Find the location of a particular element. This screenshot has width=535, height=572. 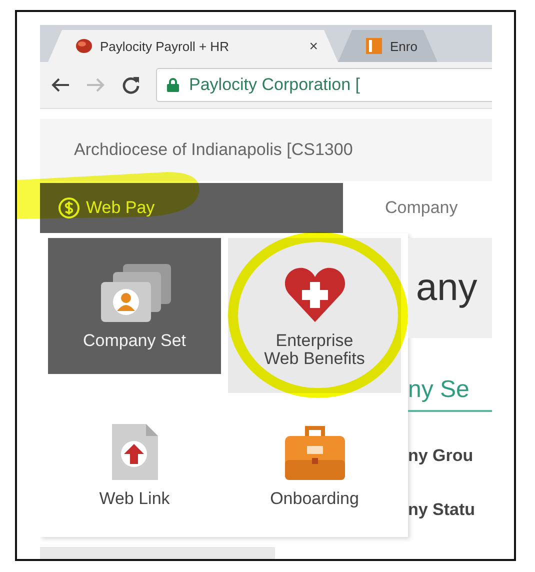

nav-tab: Company is located at coordinates (421, 208).